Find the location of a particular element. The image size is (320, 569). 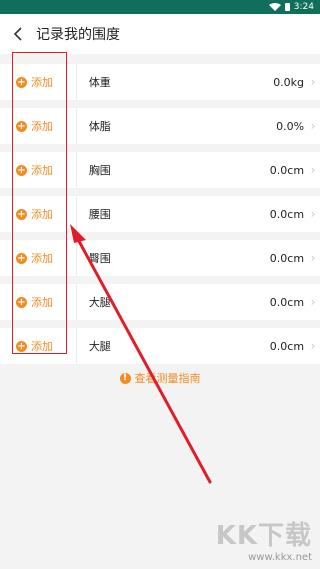

measurement-row-waist: + 添加 腰围 0.0cm › is located at coordinates (160, 214).